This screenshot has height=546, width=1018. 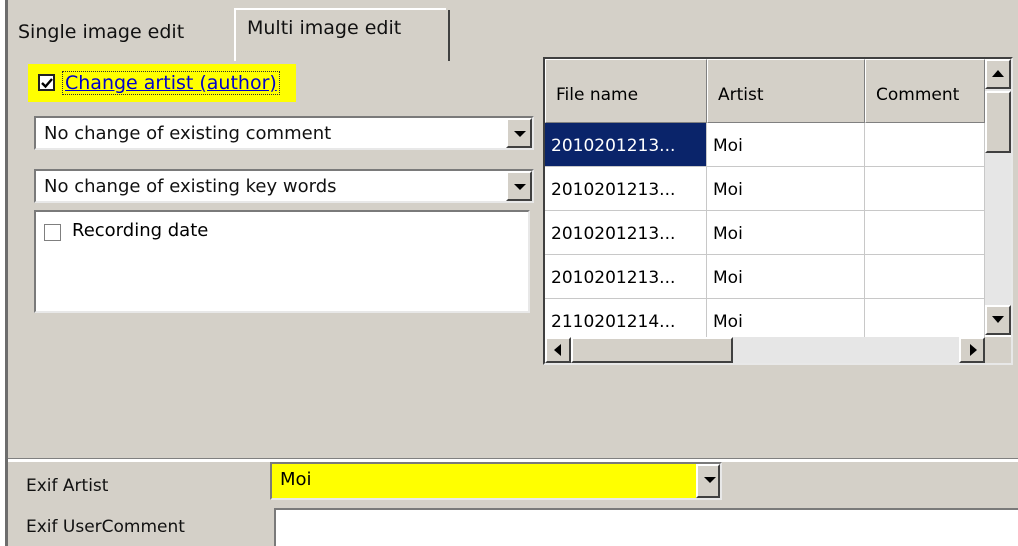 I want to click on scroll-up-icon, so click(x=998, y=74).